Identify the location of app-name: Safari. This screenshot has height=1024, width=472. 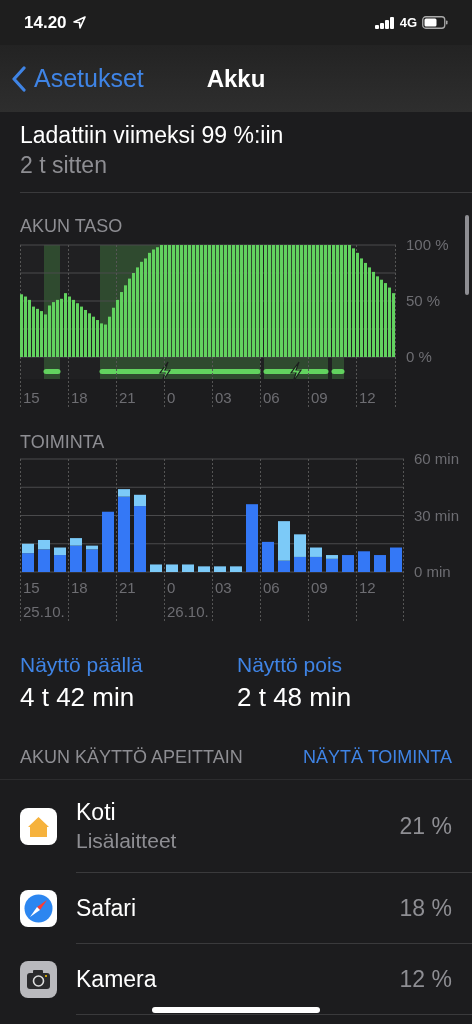
(107, 908).